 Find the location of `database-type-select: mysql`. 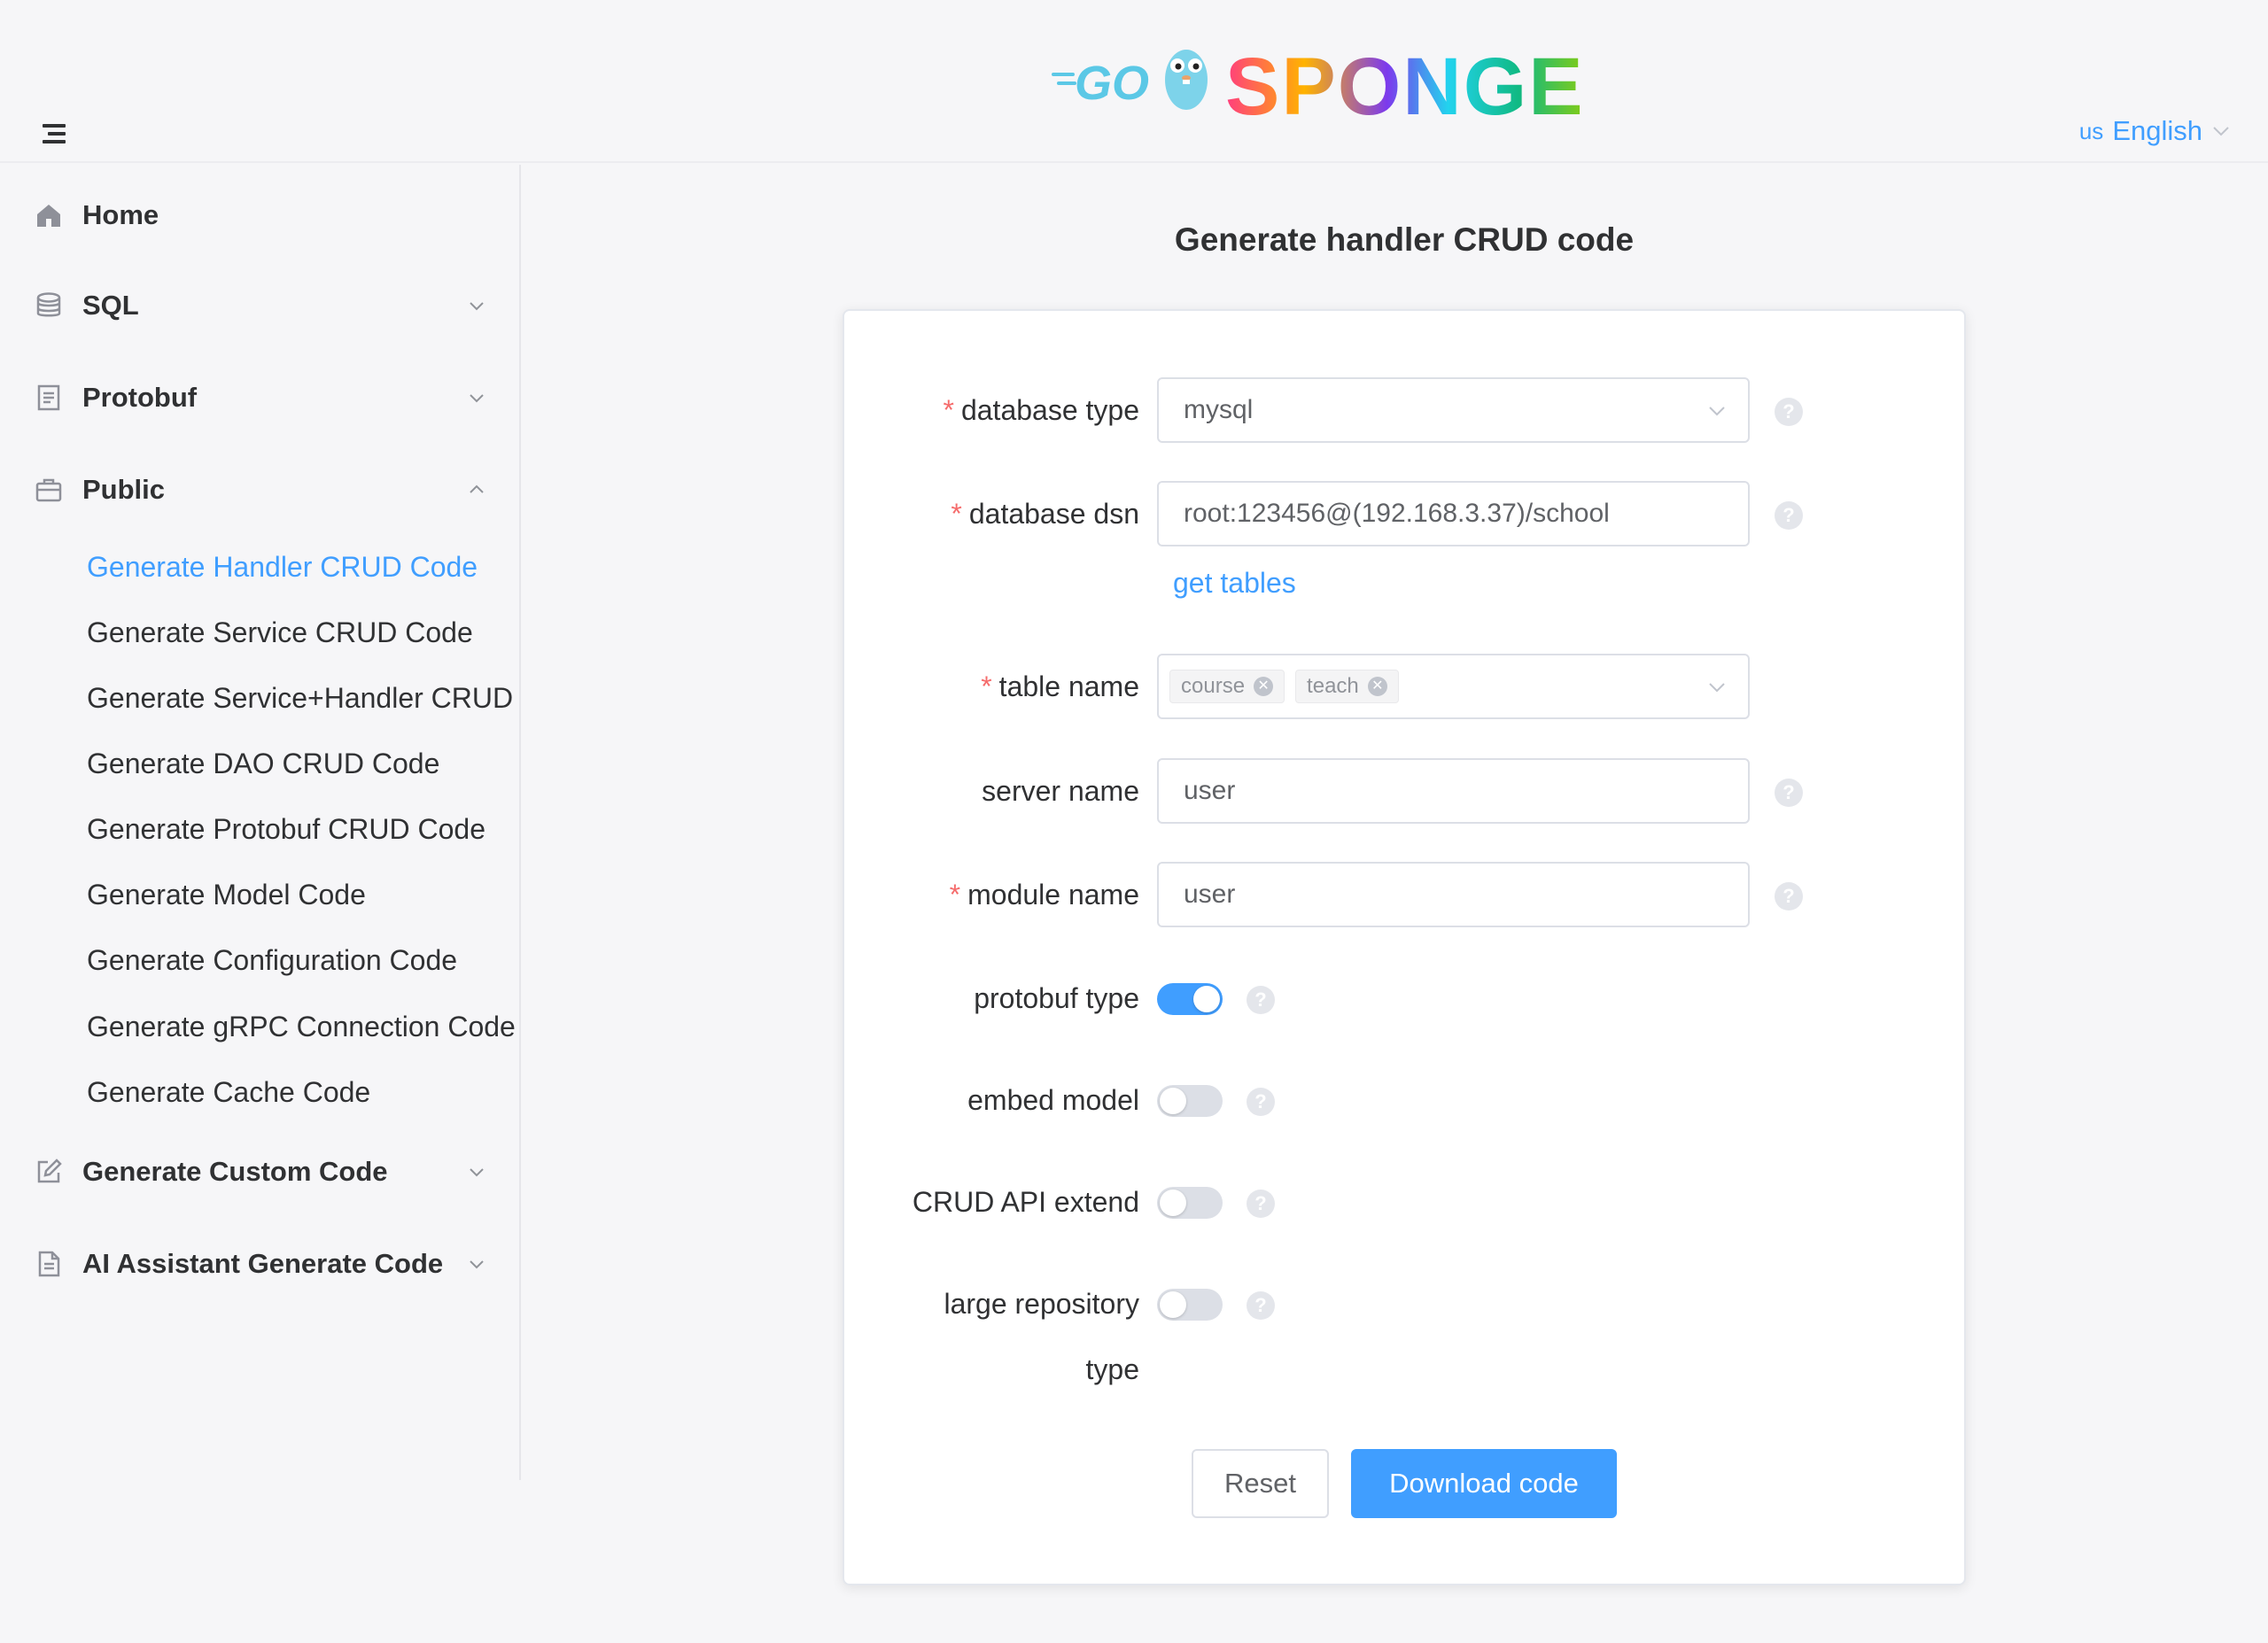

database-type-select: mysql is located at coordinates (1453, 410).